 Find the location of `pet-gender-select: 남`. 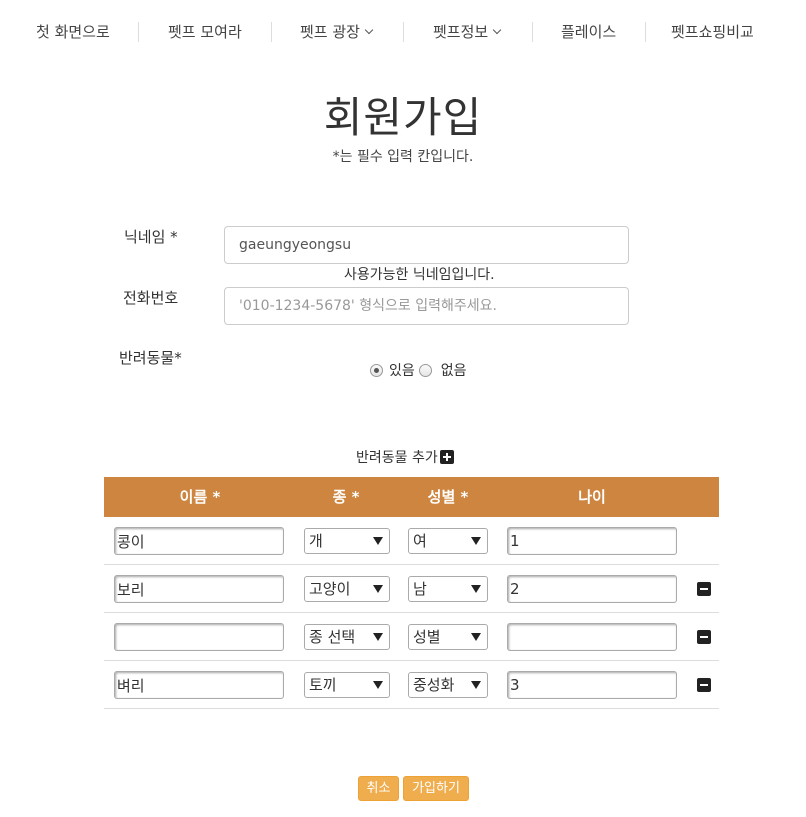

pet-gender-select: 남 is located at coordinates (448, 589).